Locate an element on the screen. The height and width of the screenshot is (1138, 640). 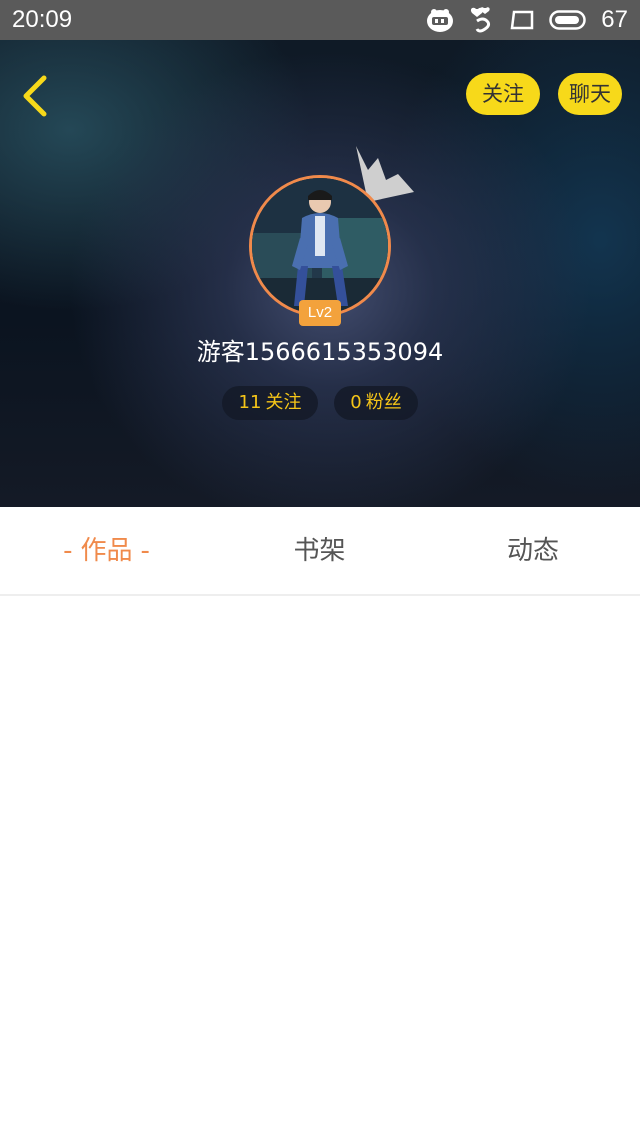
tab-activity: 动态 is located at coordinates (533, 551).